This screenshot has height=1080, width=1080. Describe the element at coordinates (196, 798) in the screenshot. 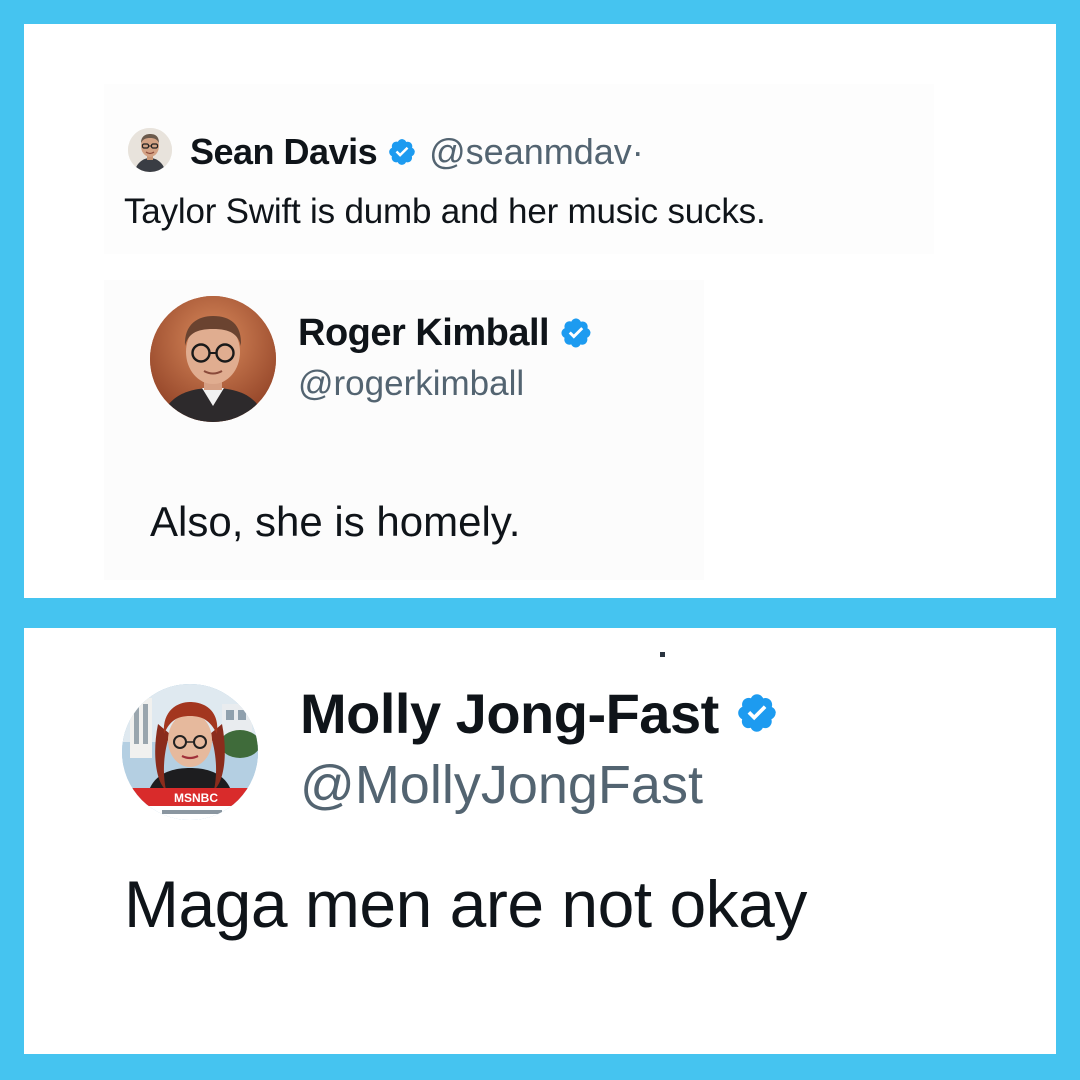

I see `svg-text: MSNBC` at that location.